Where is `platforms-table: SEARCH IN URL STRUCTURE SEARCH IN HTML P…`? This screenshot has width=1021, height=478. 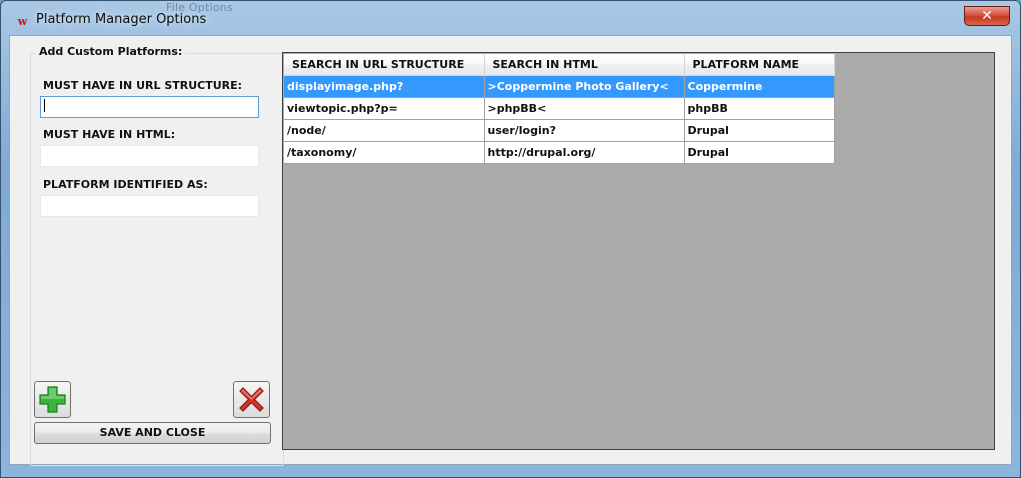
platforms-table: SEARCH IN URL STRUCTURE SEARCH IN HTML P… is located at coordinates (559, 109).